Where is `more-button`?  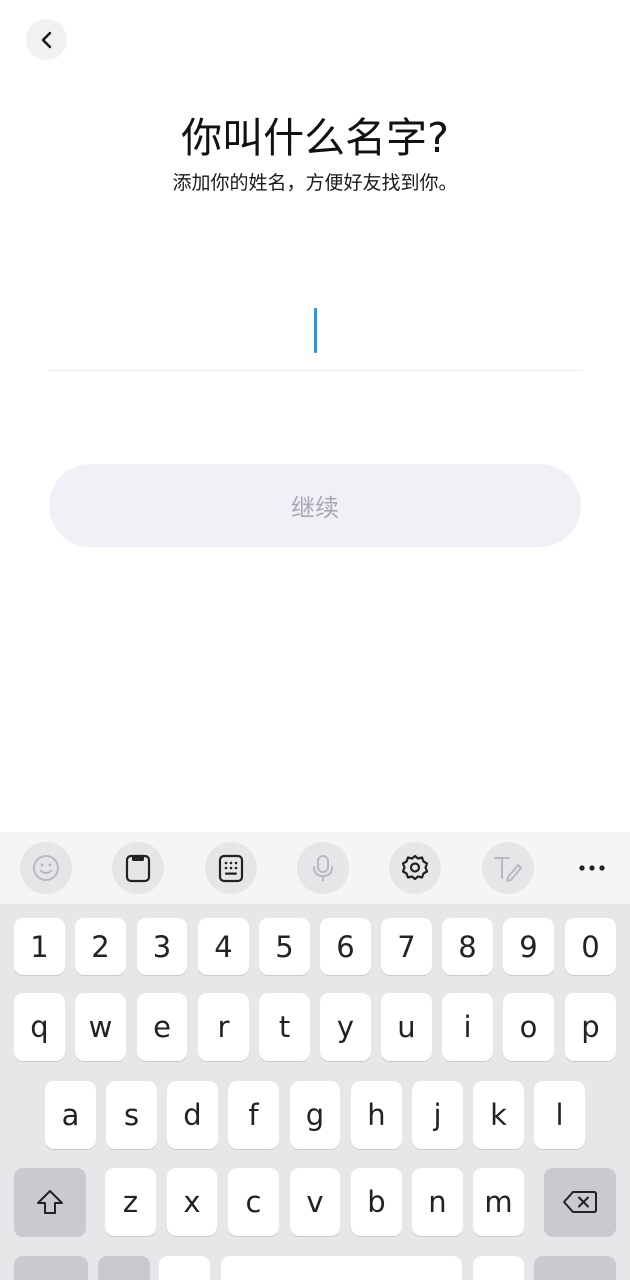
more-button is located at coordinates (592, 868).